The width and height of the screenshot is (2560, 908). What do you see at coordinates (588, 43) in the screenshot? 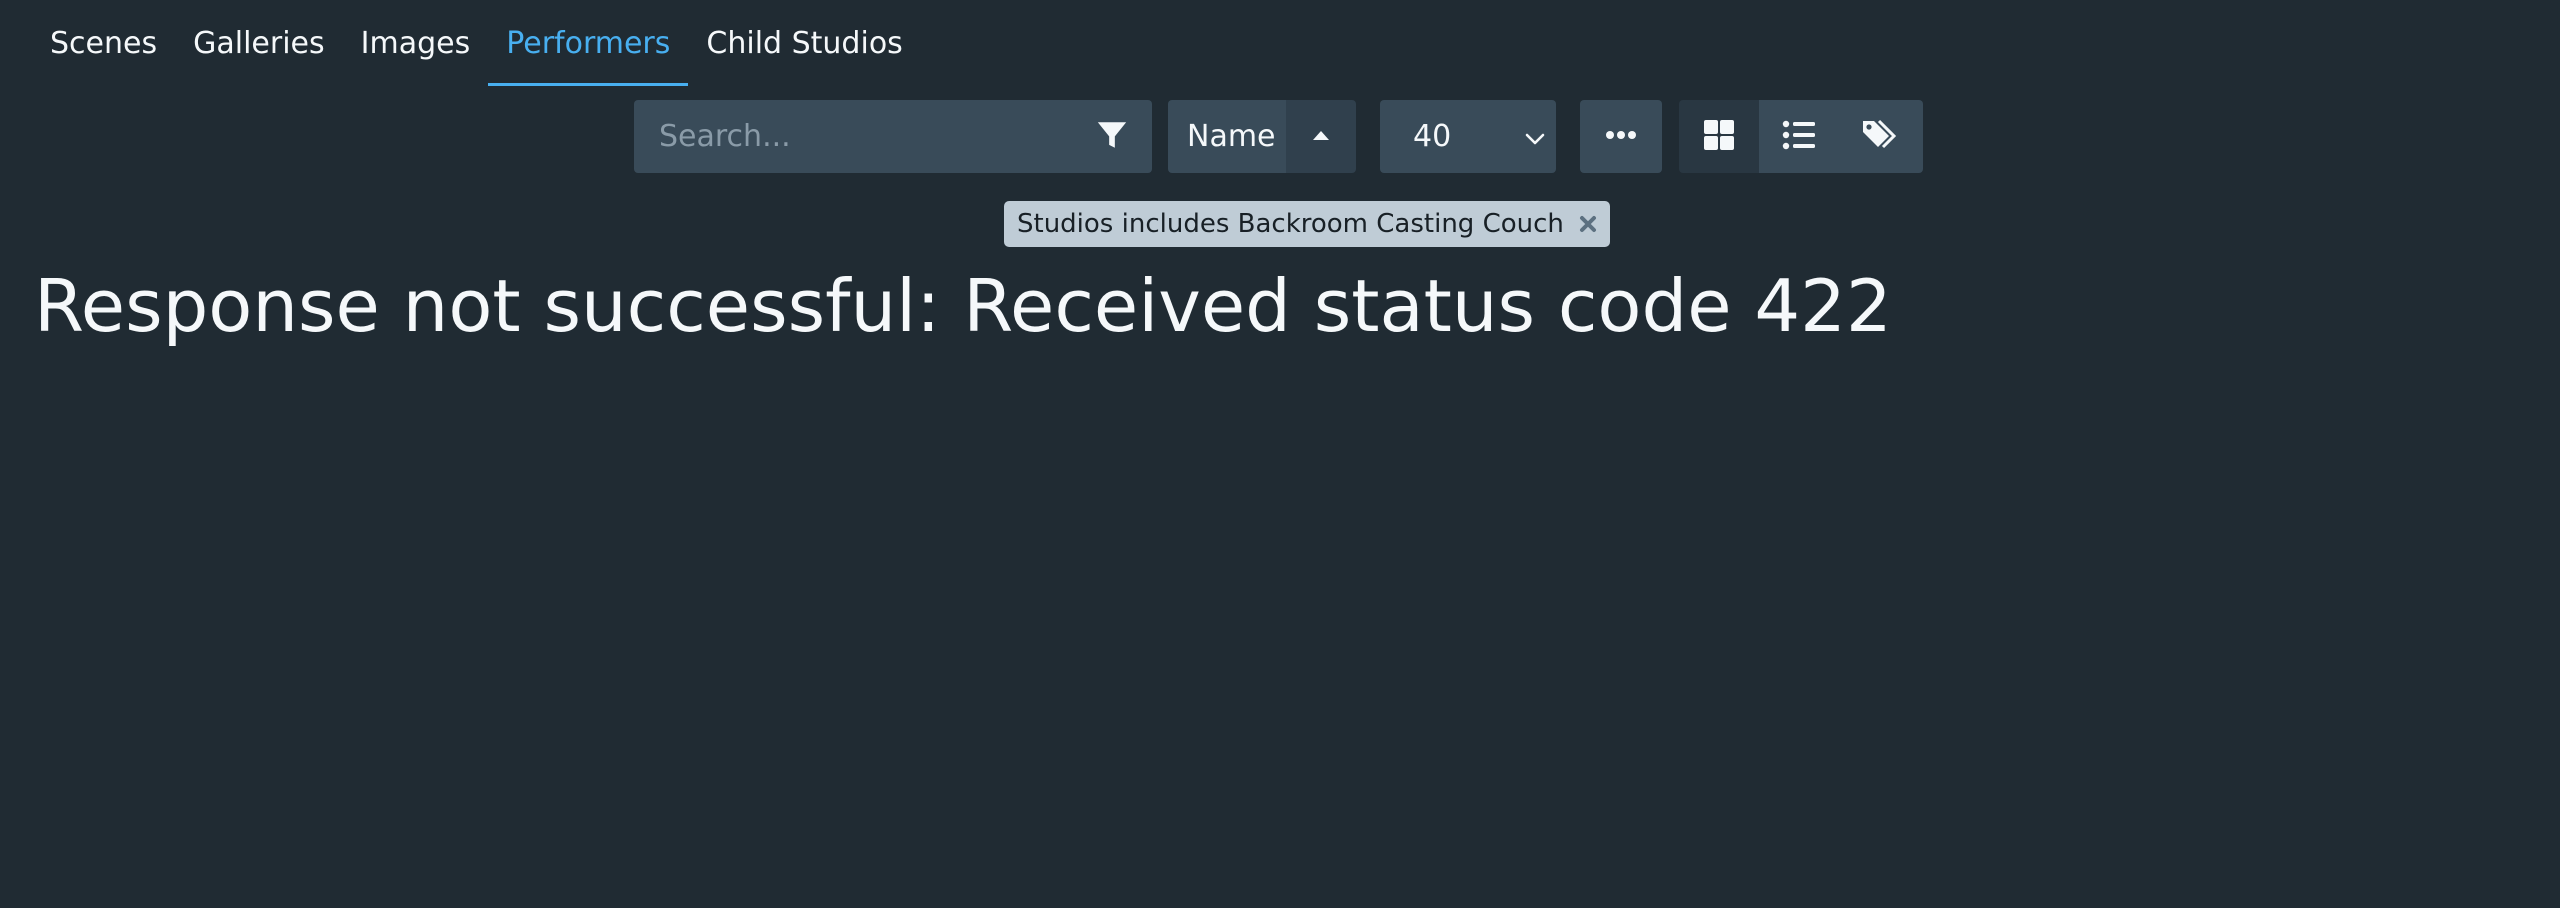
I see `tab-performers: Performers` at bounding box center [588, 43].